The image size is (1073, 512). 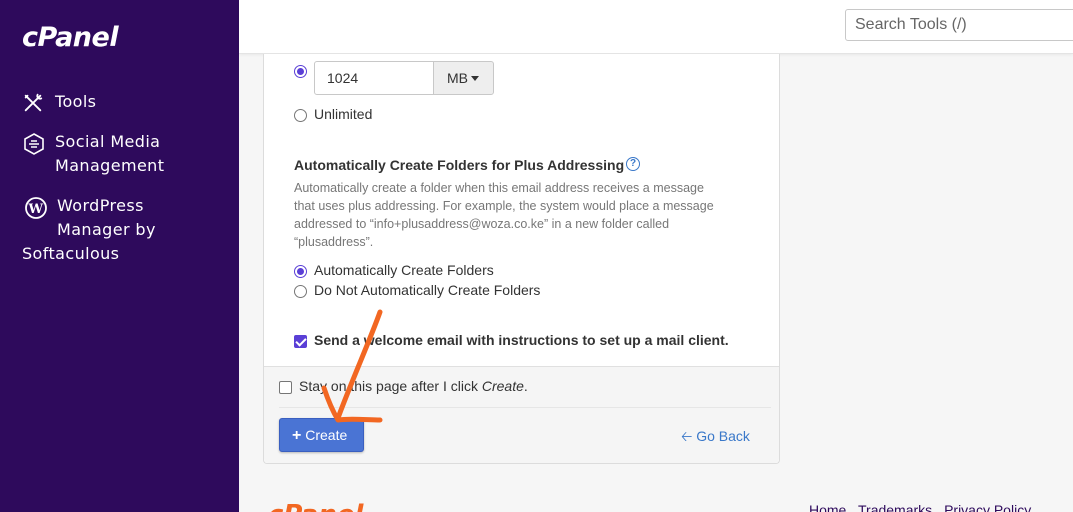 What do you see at coordinates (895, 507) in the screenshot?
I see `footer-link-trademarks: Trademarks` at bounding box center [895, 507].